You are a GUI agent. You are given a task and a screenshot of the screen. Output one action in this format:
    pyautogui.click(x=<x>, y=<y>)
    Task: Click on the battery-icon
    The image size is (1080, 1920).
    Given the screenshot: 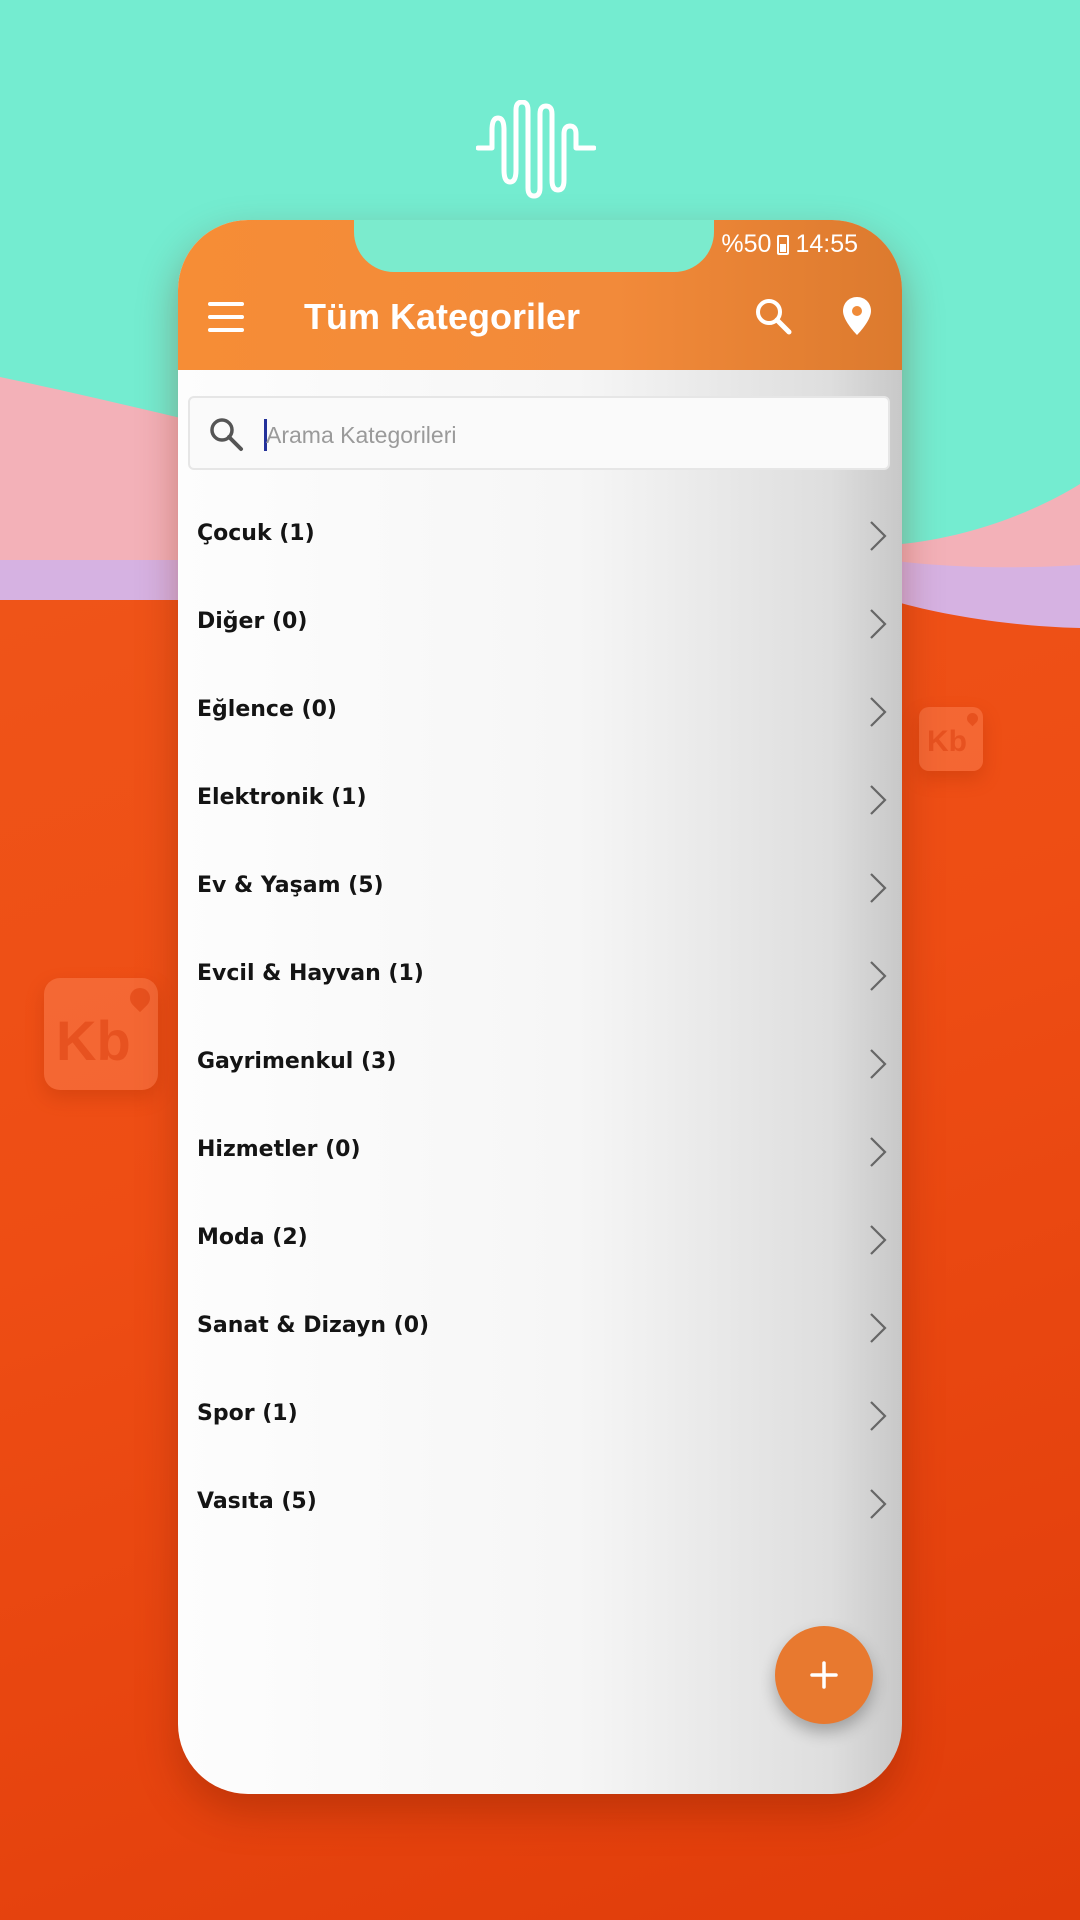 What is the action you would take?
    pyautogui.click(x=783, y=244)
    